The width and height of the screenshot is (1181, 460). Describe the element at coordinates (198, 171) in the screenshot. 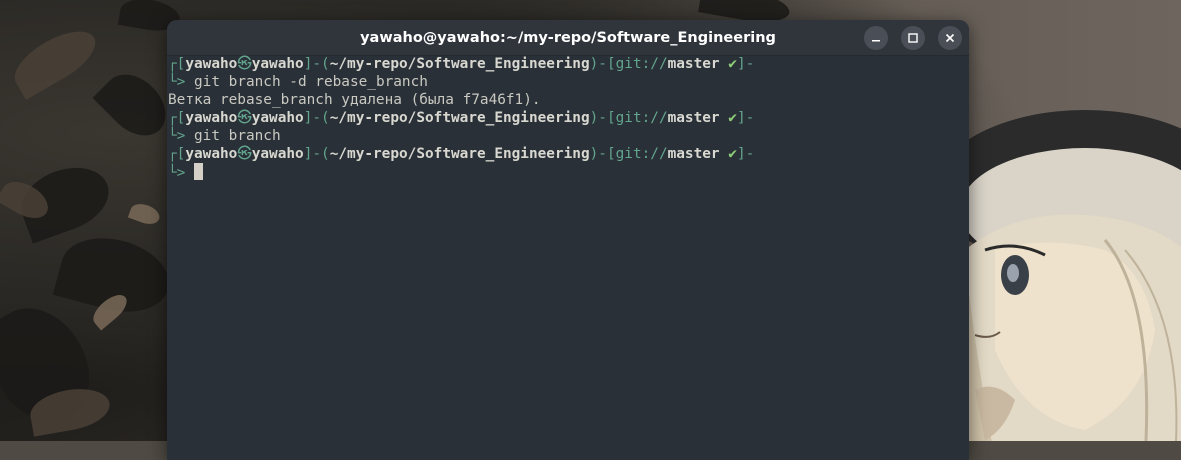

I see `text-cursor` at that location.